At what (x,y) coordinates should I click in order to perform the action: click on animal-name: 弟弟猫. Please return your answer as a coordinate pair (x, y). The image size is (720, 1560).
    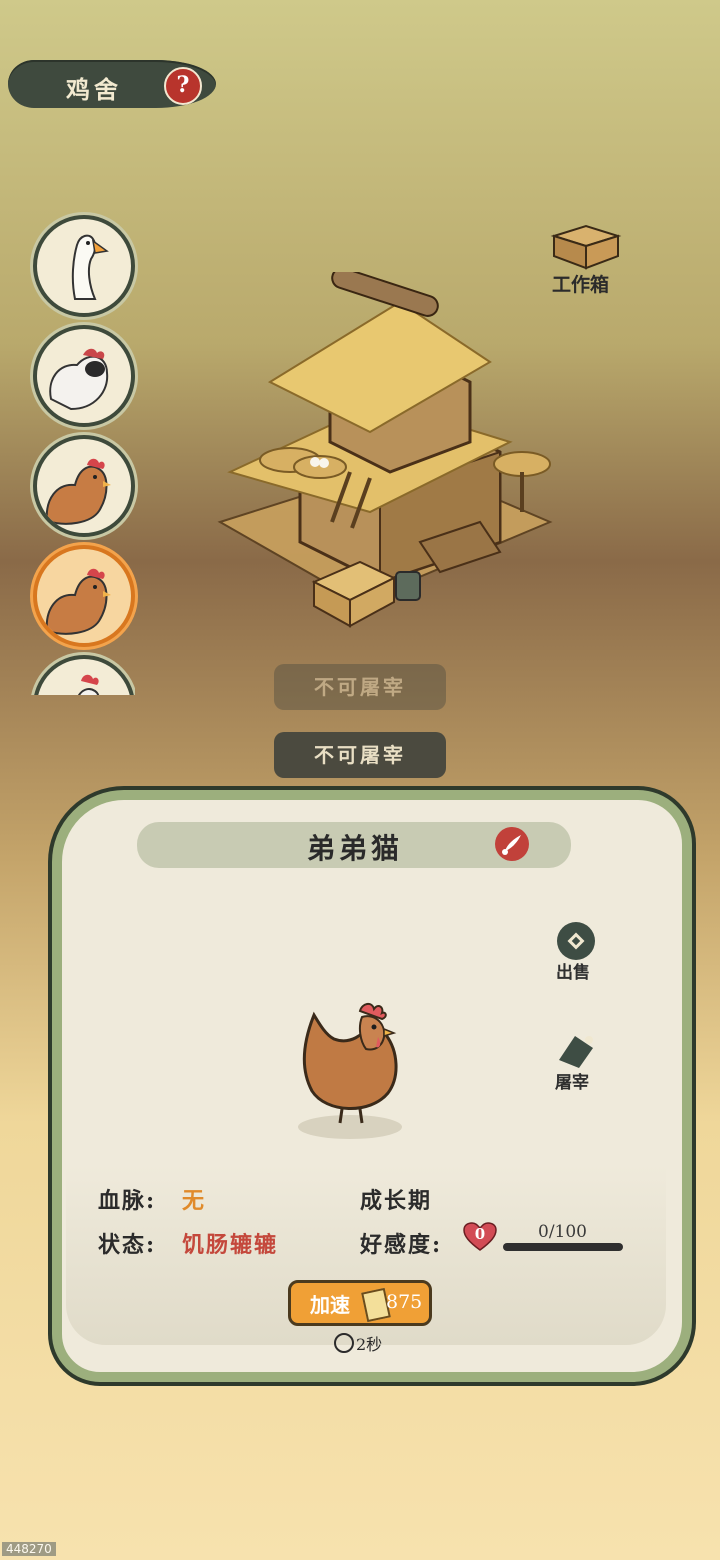
    Looking at the image, I should click on (354, 848).